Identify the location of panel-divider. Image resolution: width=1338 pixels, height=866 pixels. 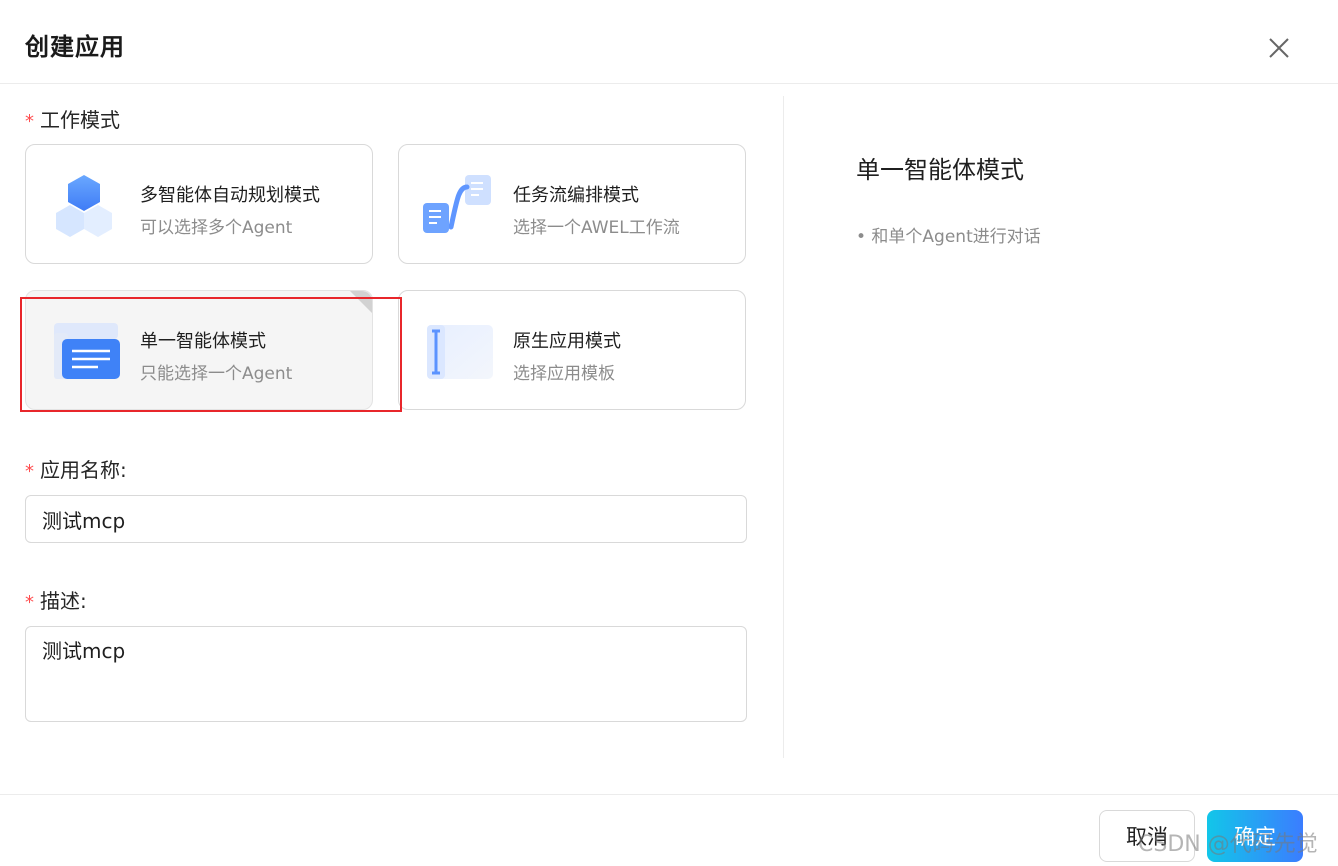
(783, 427).